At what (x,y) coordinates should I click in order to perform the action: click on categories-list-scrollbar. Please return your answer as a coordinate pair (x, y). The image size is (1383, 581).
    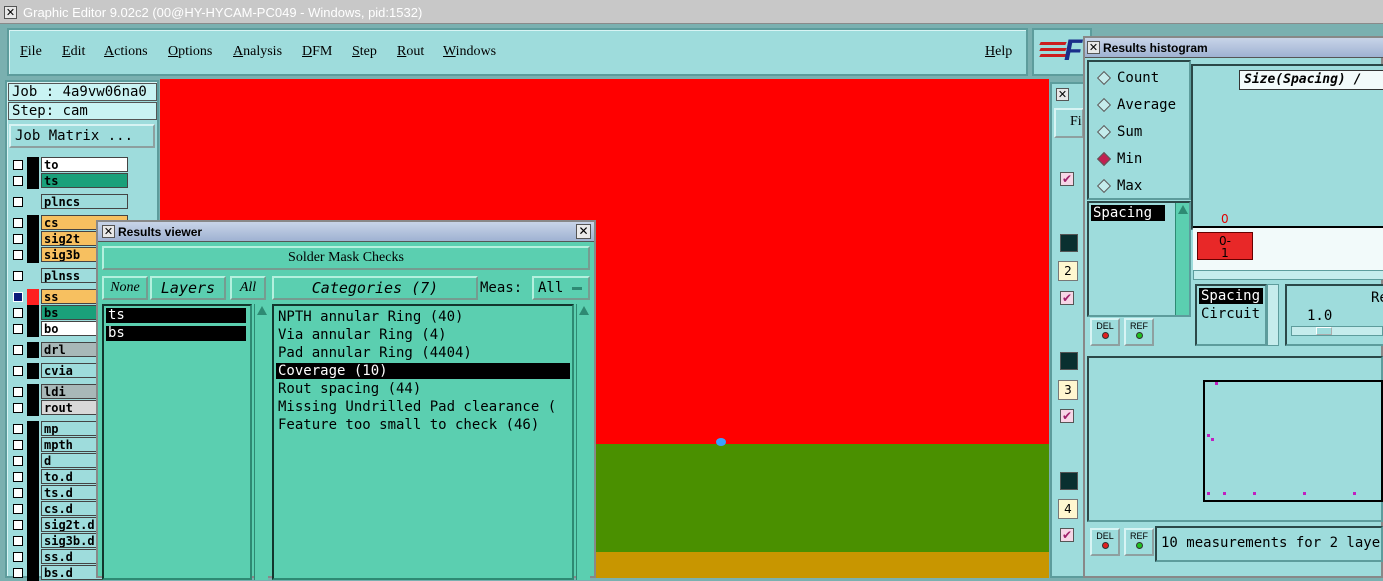
    Looking at the image, I should click on (583, 442).